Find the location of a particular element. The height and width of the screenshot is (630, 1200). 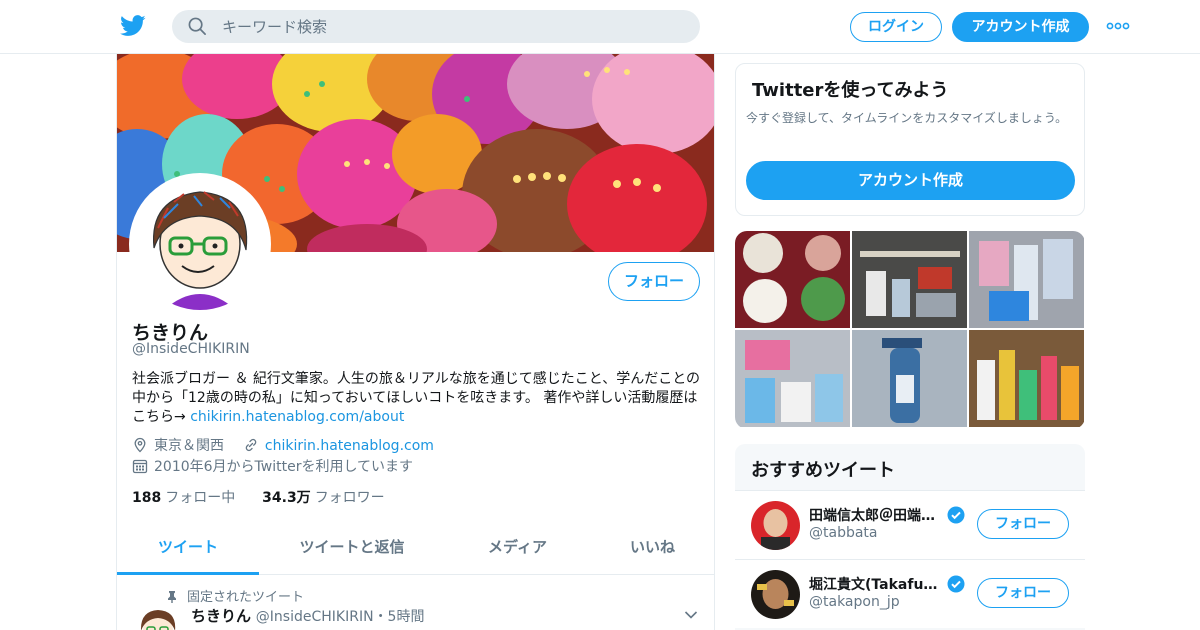

profile-joined-date: 2010年6月からTwitterを利用しています is located at coordinates (284, 467).